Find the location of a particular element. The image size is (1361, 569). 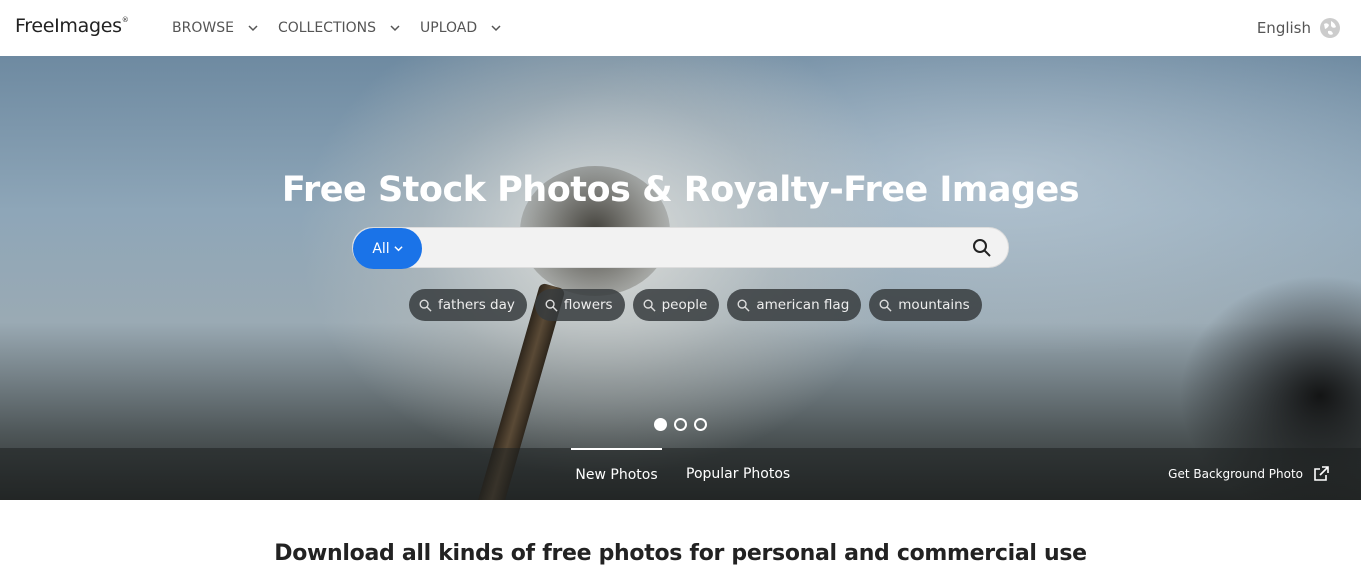

tag-chip: people is located at coordinates (676, 305).